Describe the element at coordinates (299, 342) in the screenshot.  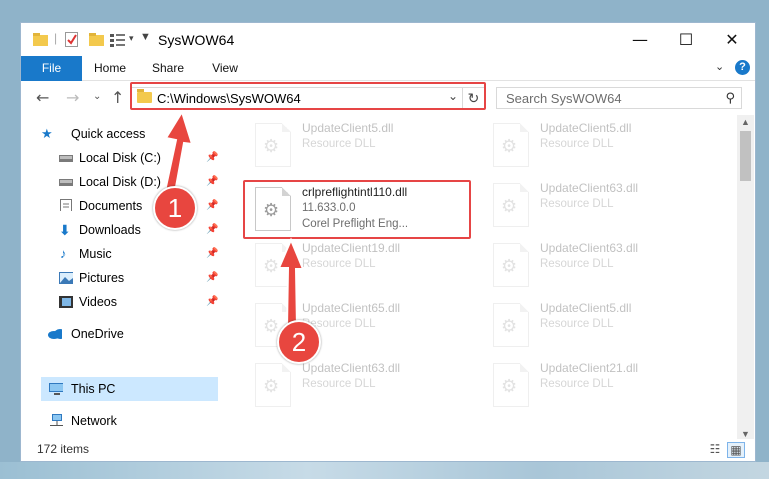
I see `step-2-badge: 2` at that location.